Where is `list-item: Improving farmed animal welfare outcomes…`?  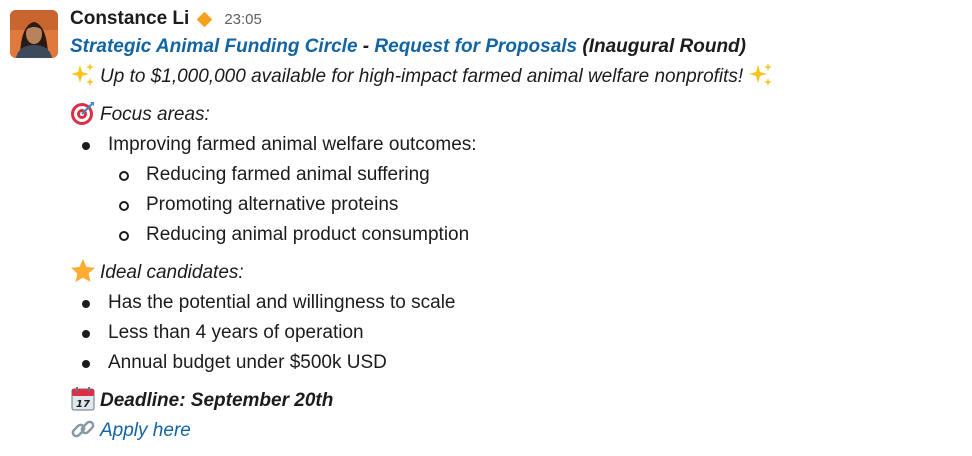
list-item: Improving farmed animal welfare outcomes… is located at coordinates (516, 145).